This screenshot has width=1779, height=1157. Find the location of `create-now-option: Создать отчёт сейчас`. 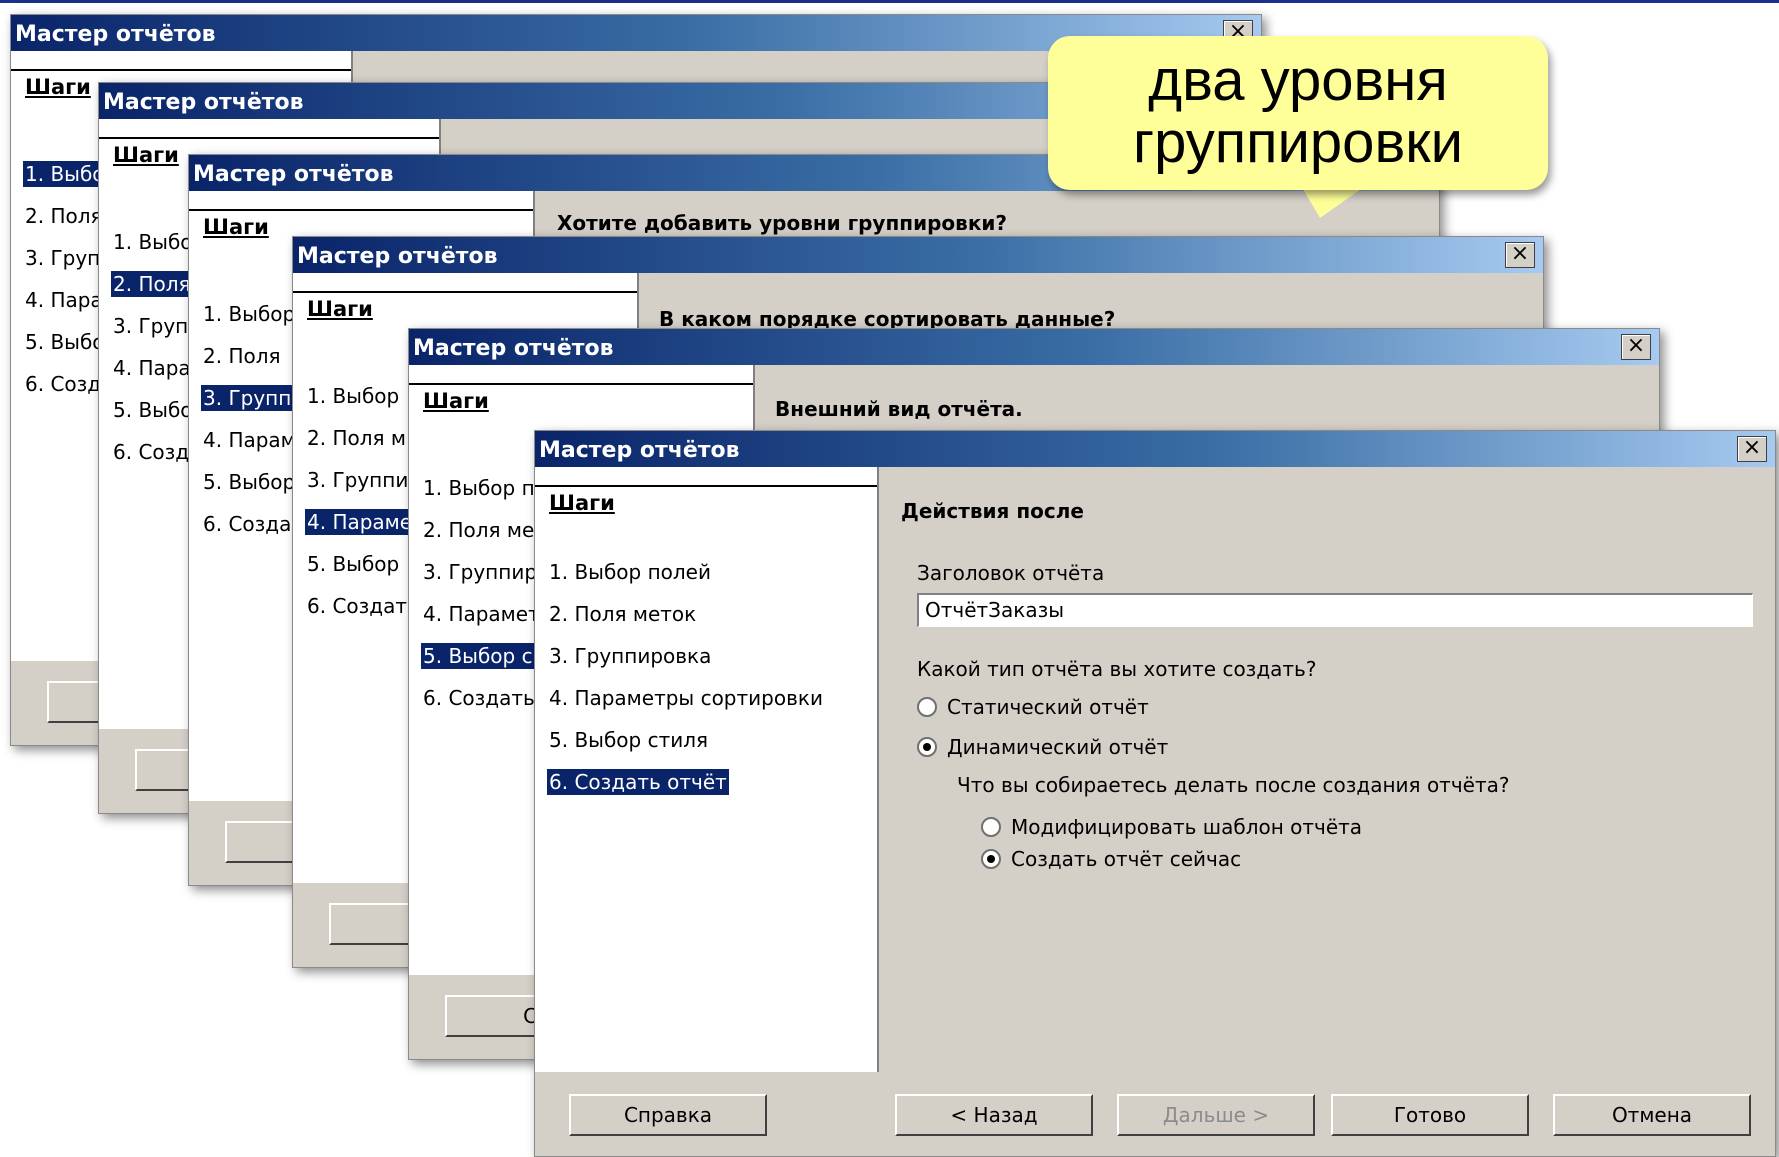

create-now-option: Создать отчёт сейчас is located at coordinates (1231, 860).